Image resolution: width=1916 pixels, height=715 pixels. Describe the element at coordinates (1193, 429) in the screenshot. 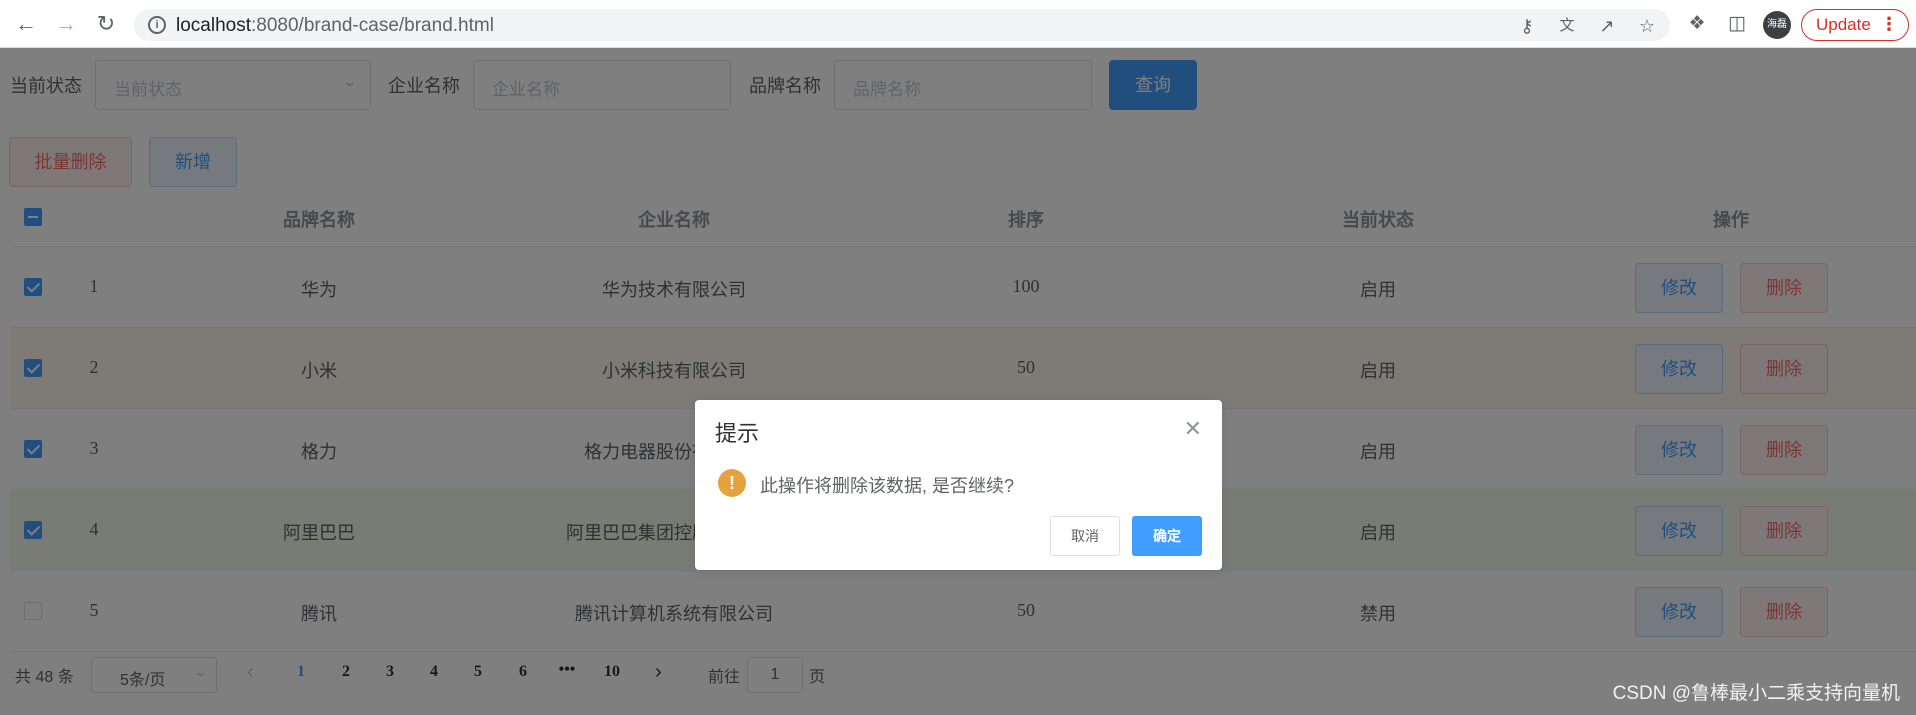

I see `close-icon: ✕` at that location.